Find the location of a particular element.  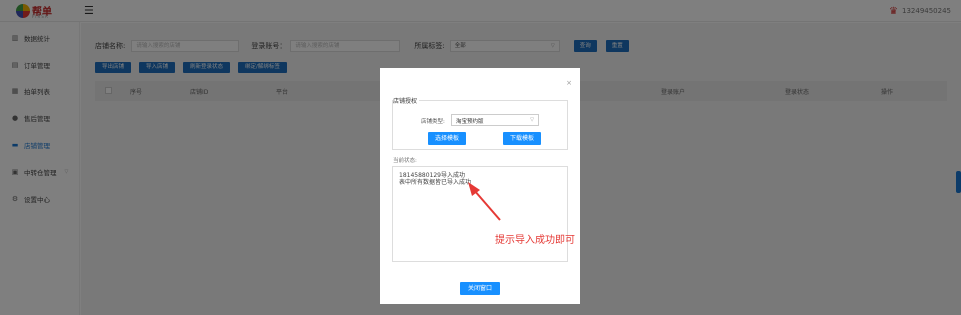

download-template-button: 下载模板 is located at coordinates (522, 138).